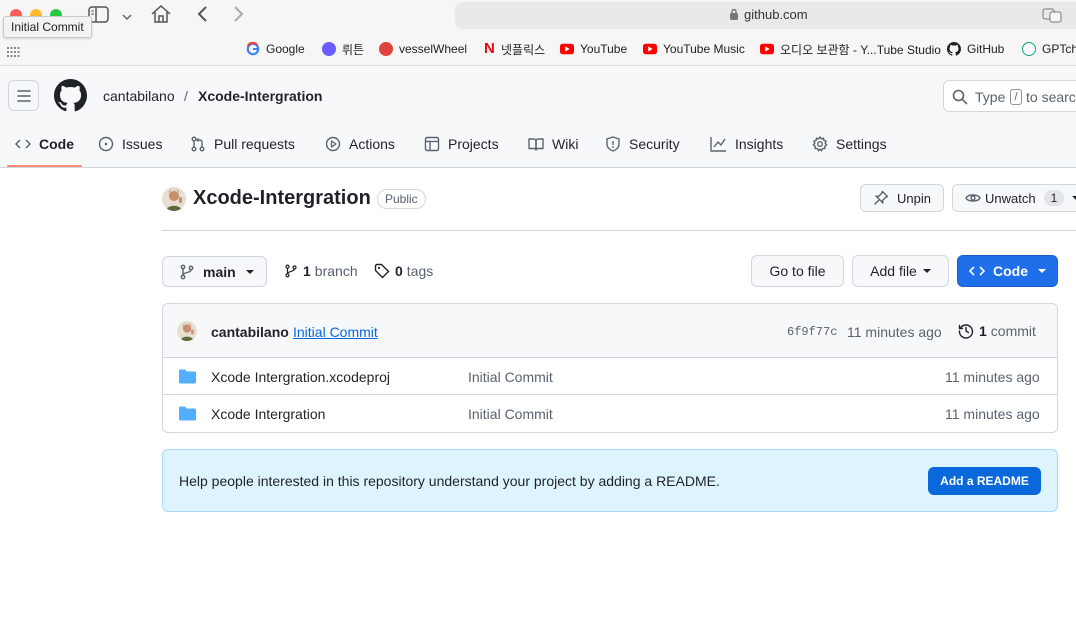  Describe the element at coordinates (372, 144) in the screenshot. I see `tab-label: Actions` at that location.